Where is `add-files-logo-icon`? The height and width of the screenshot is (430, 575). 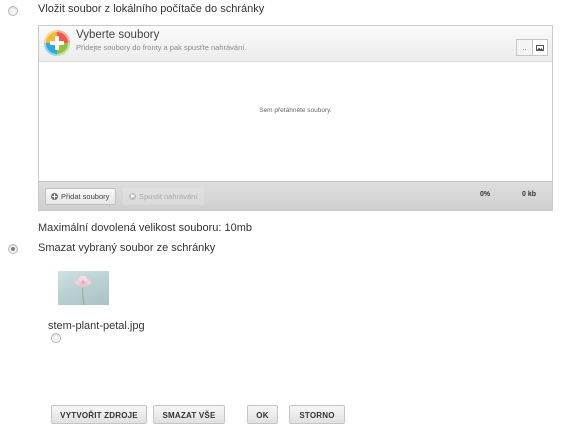
add-files-logo-icon is located at coordinates (57, 43).